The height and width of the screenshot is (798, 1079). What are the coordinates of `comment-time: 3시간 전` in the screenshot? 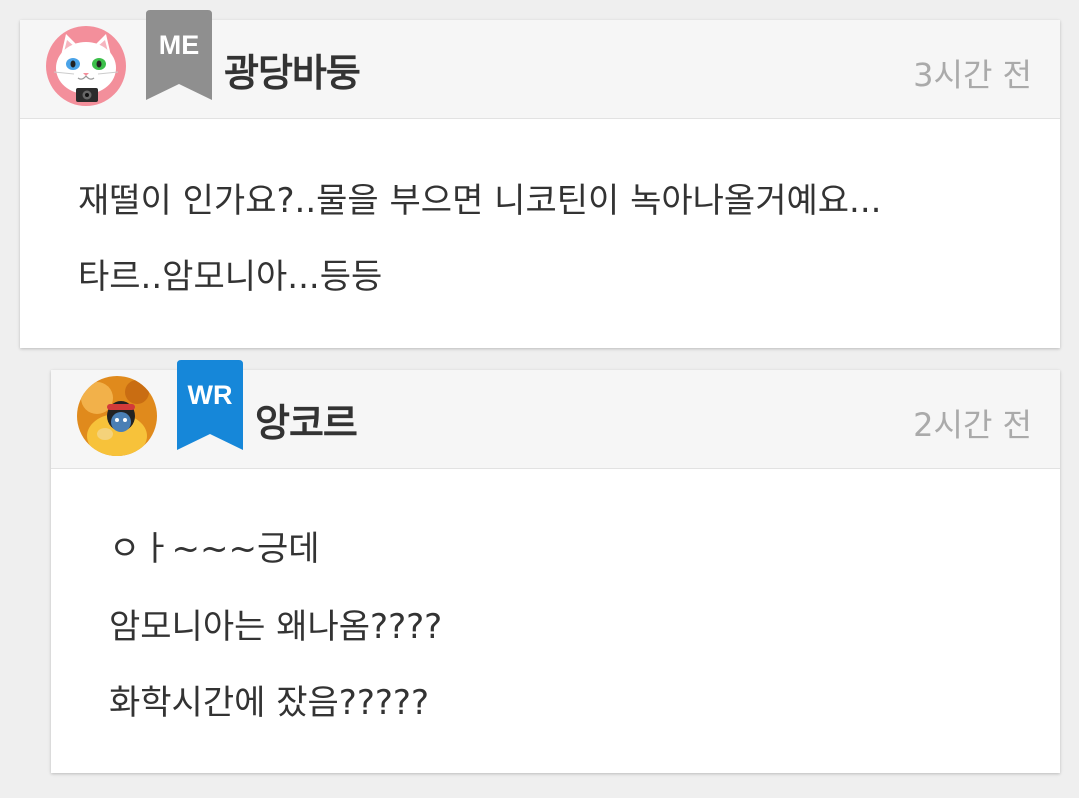 It's located at (972, 75).